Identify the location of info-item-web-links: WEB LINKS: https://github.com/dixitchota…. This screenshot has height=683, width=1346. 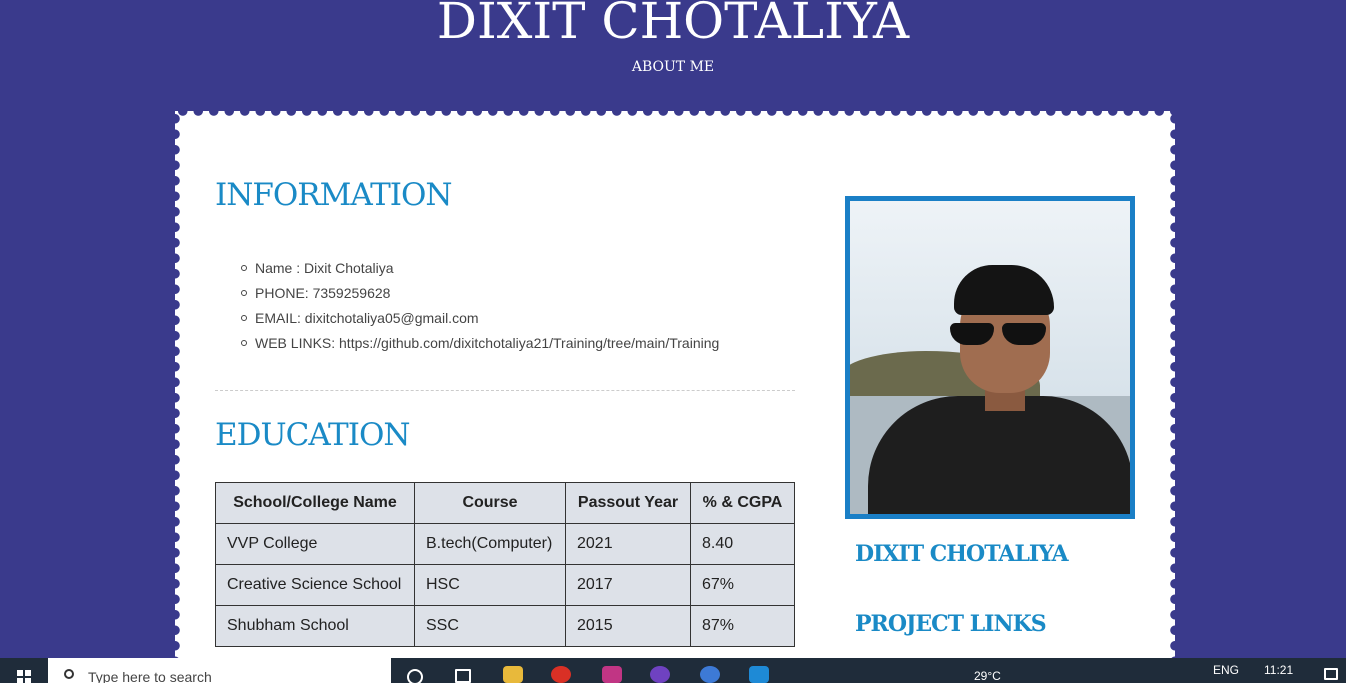
(479, 346).